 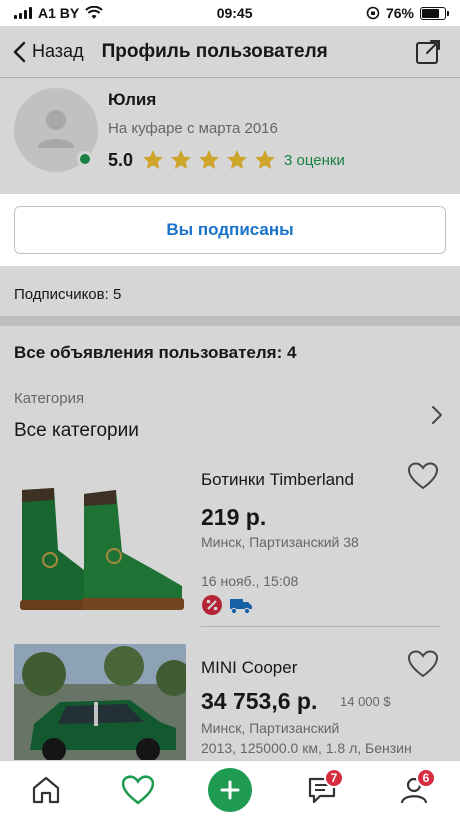 What do you see at coordinates (241, 607) in the screenshot?
I see `delivery-truck-icon` at bounding box center [241, 607].